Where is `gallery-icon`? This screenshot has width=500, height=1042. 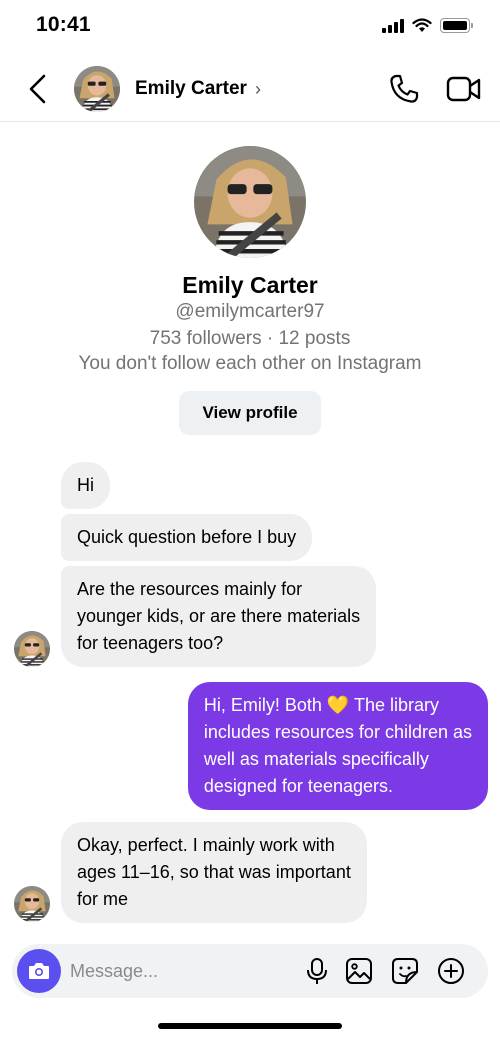
gallery-icon is located at coordinates (359, 971).